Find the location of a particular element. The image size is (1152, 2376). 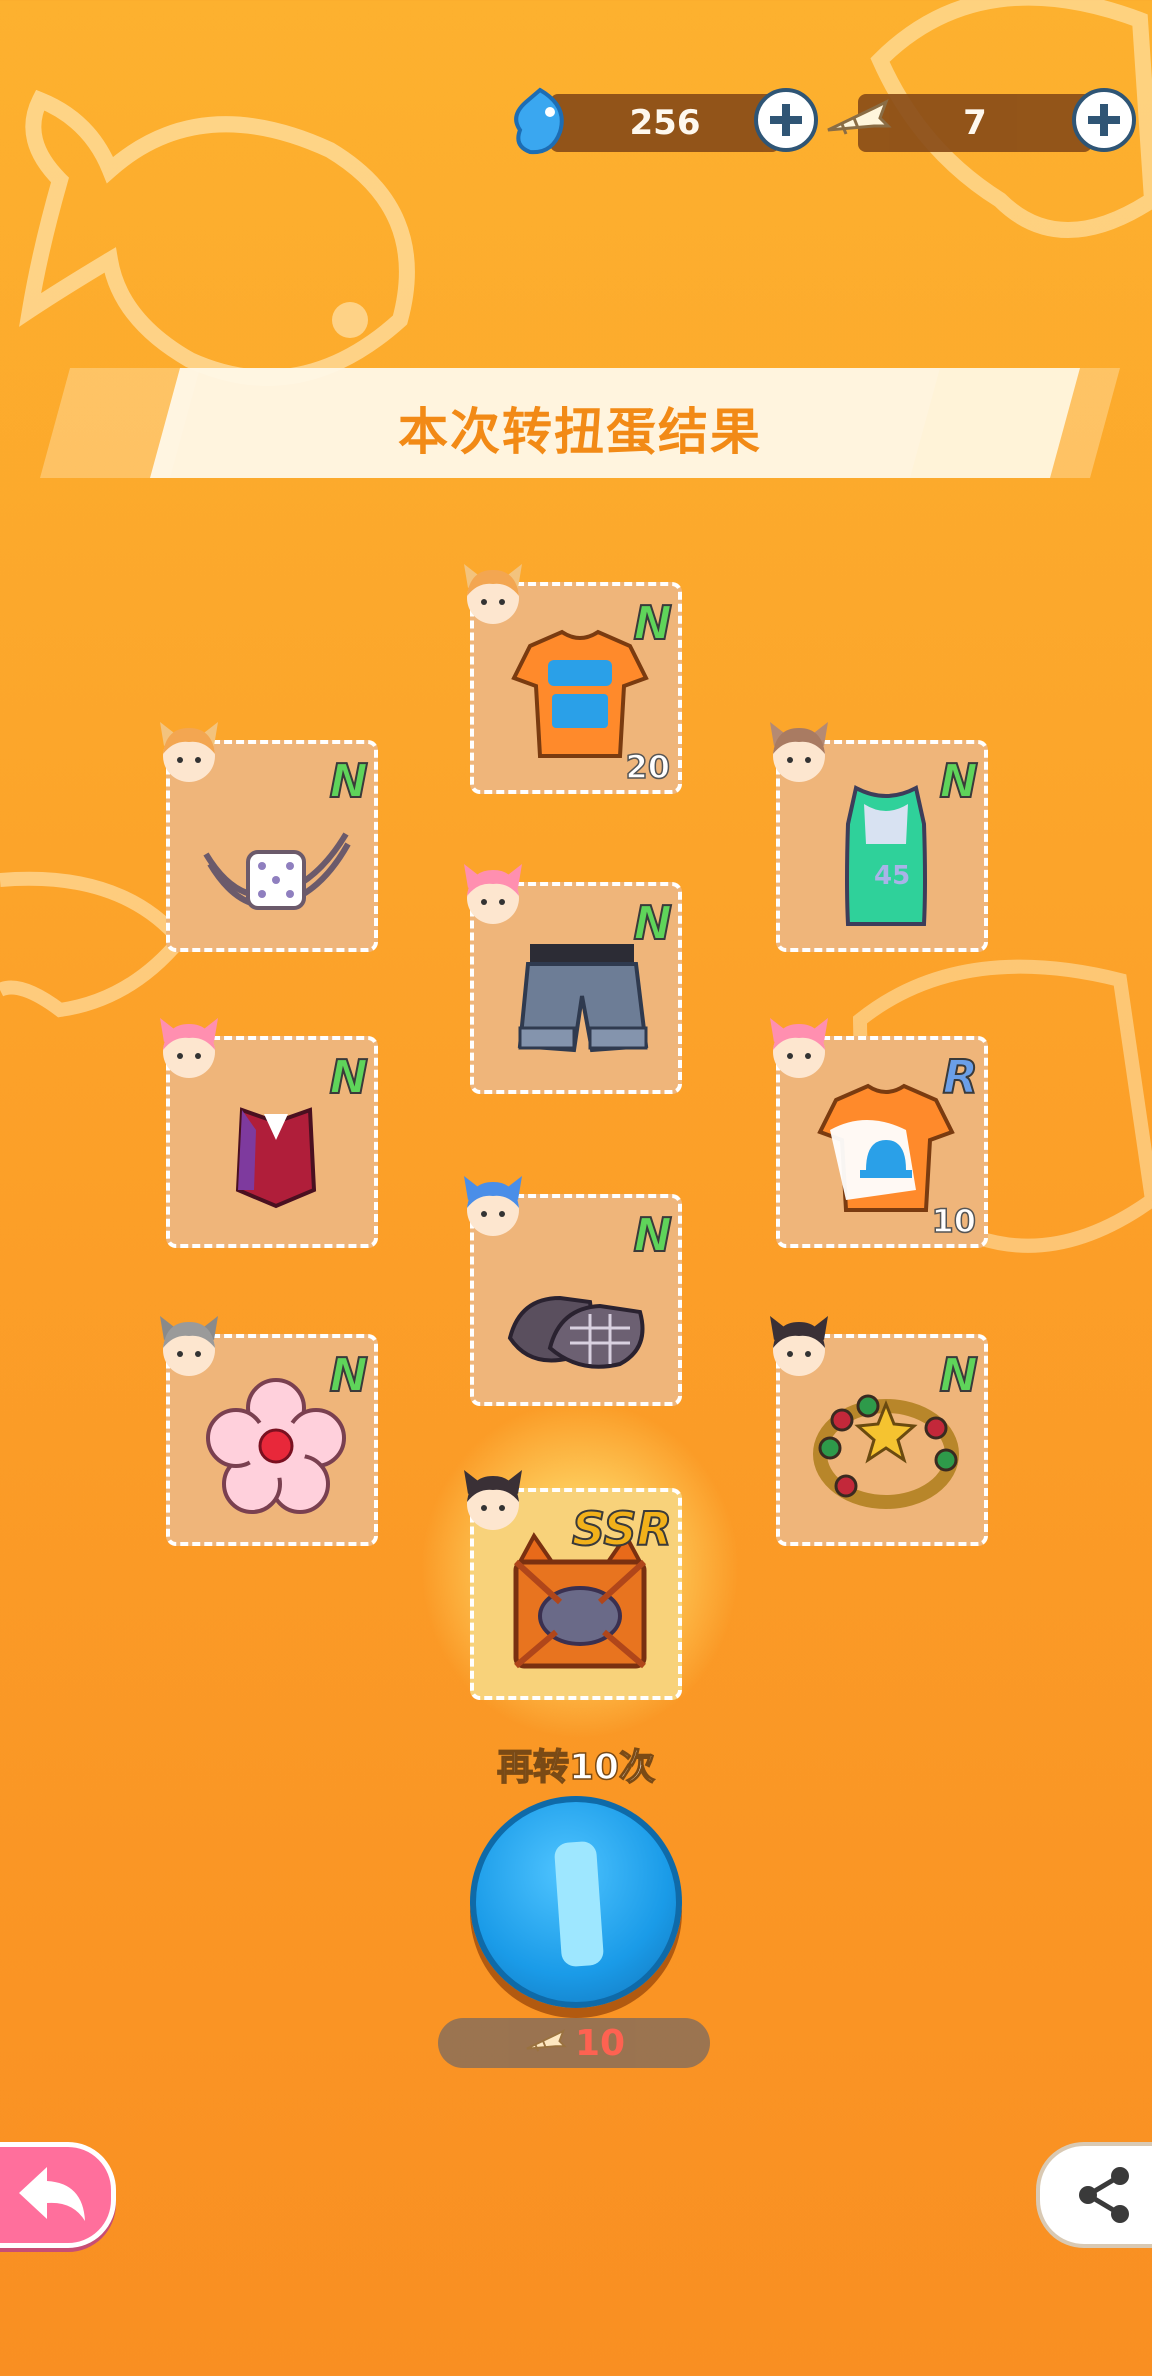

item-card: SSR is located at coordinates (573, 1585).